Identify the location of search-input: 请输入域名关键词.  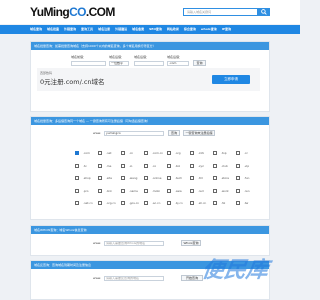
(220, 12).